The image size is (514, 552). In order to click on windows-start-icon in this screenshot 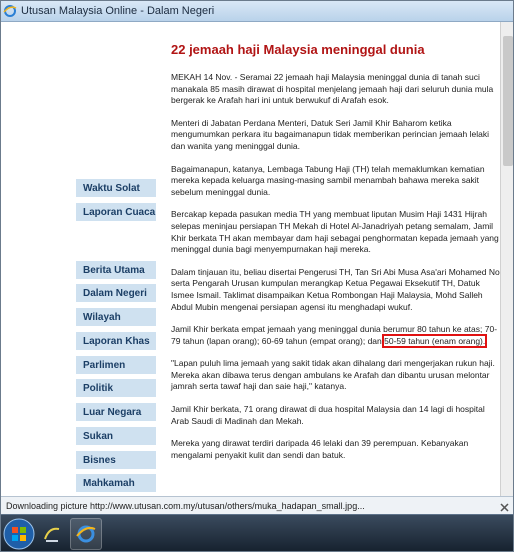, I will do `click(19, 534)`.